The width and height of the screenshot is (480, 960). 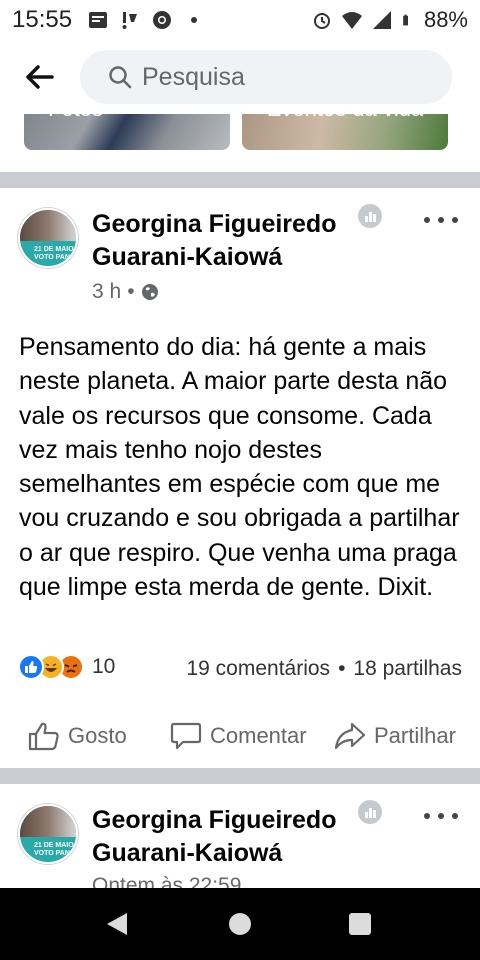 What do you see at coordinates (240, 20) in the screenshot?
I see `status-bar: 15:55 88%` at bounding box center [240, 20].